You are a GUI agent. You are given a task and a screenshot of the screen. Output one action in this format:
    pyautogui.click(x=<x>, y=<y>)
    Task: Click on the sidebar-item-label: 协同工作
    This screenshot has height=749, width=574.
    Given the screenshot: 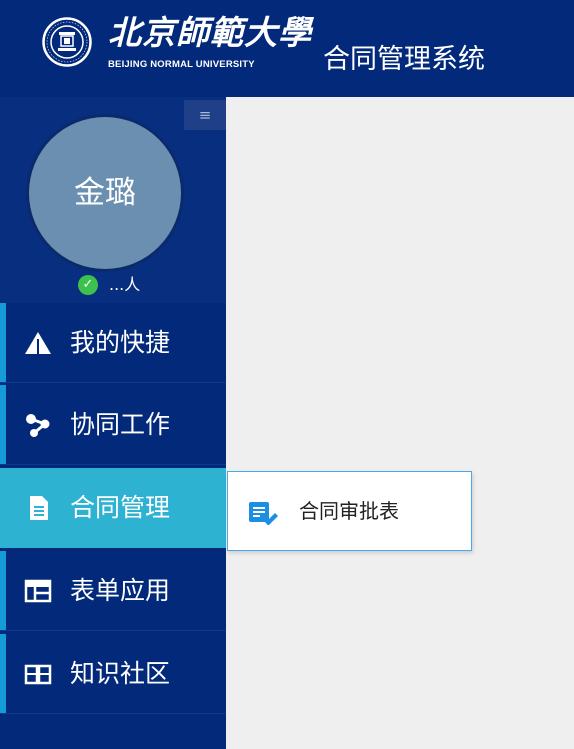 What is the action you would take?
    pyautogui.click(x=120, y=424)
    